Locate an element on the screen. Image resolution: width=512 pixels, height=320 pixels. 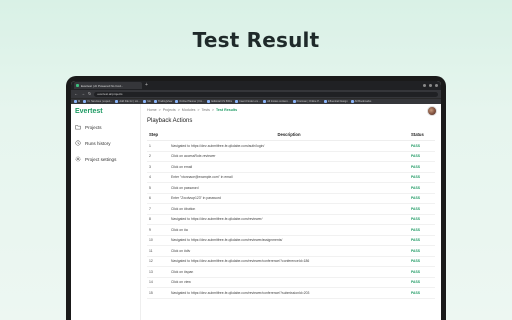
gear-icon is located at coordinates (78, 159).